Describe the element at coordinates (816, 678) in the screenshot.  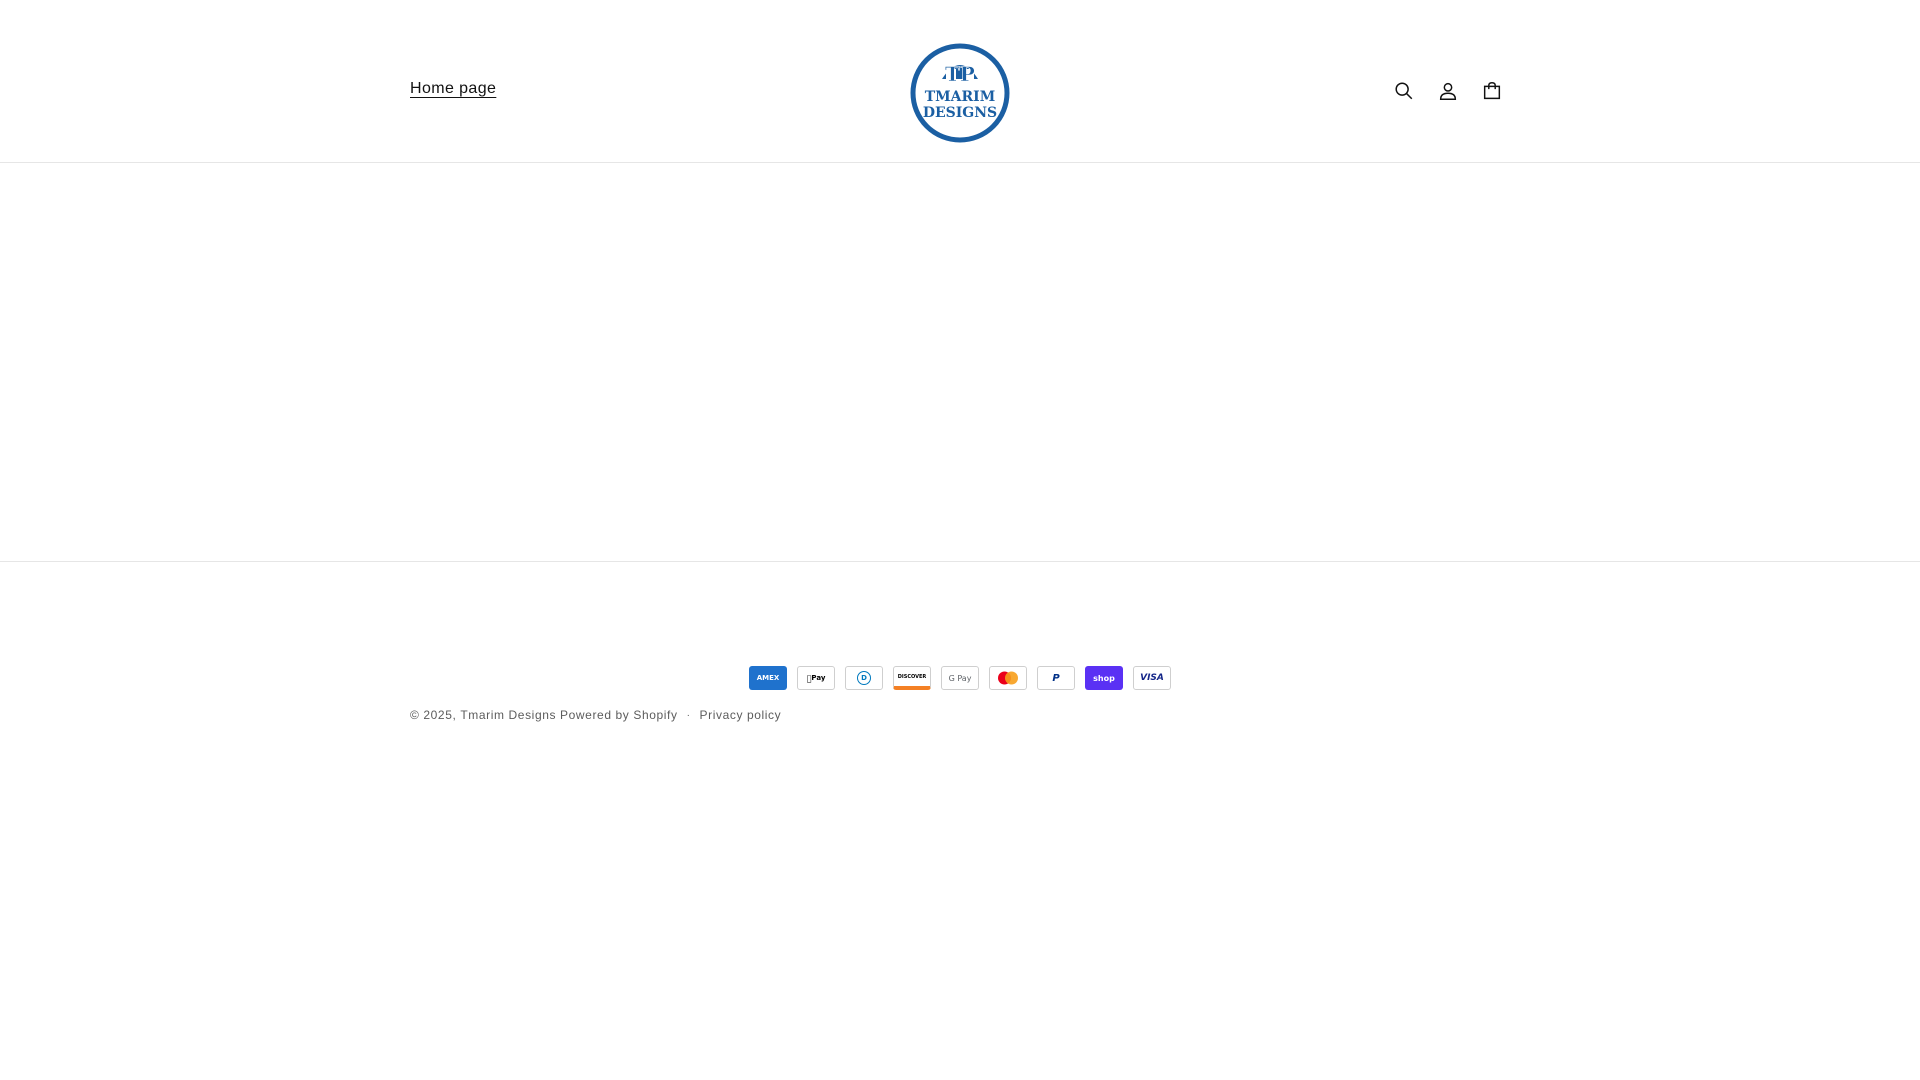
I see `apple-pay-icon: Pay` at that location.